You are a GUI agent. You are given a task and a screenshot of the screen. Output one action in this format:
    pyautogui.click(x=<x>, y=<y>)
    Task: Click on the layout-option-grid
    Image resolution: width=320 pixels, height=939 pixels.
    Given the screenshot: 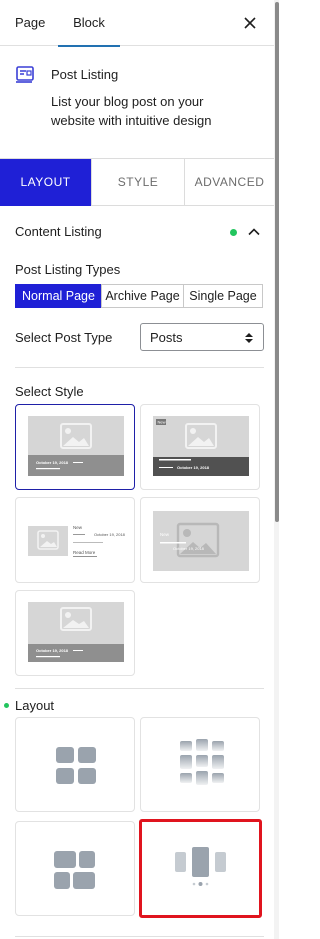 What is the action you would take?
    pyautogui.click(x=75, y=764)
    